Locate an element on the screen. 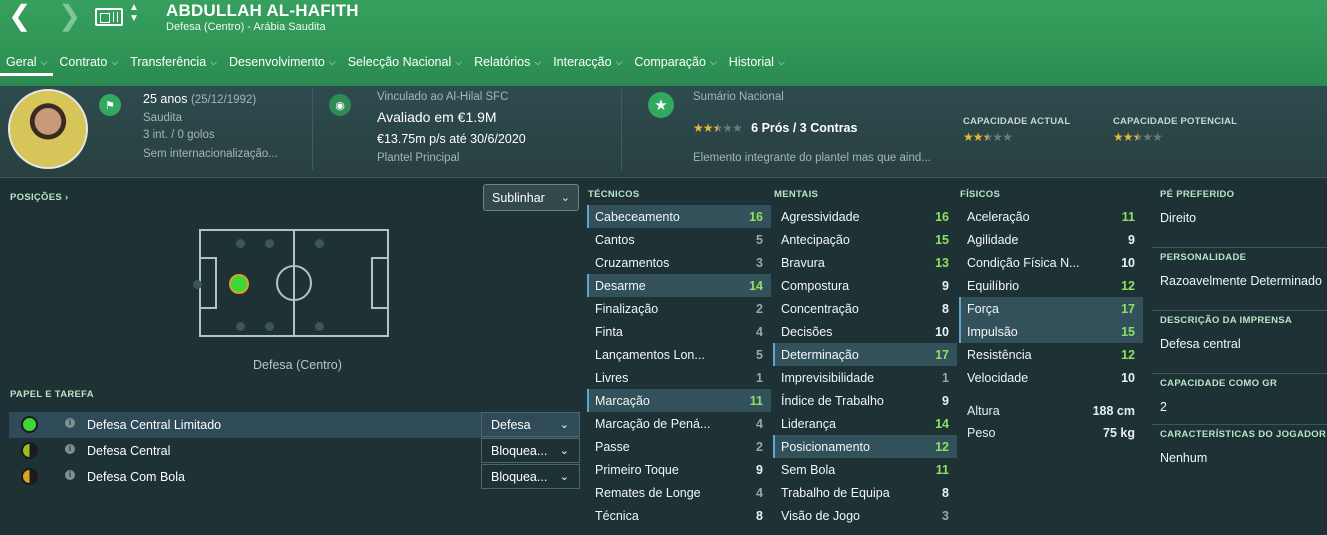 This screenshot has height=535, width=1327. attribute-row: Posicionamento 12 is located at coordinates (865, 446).